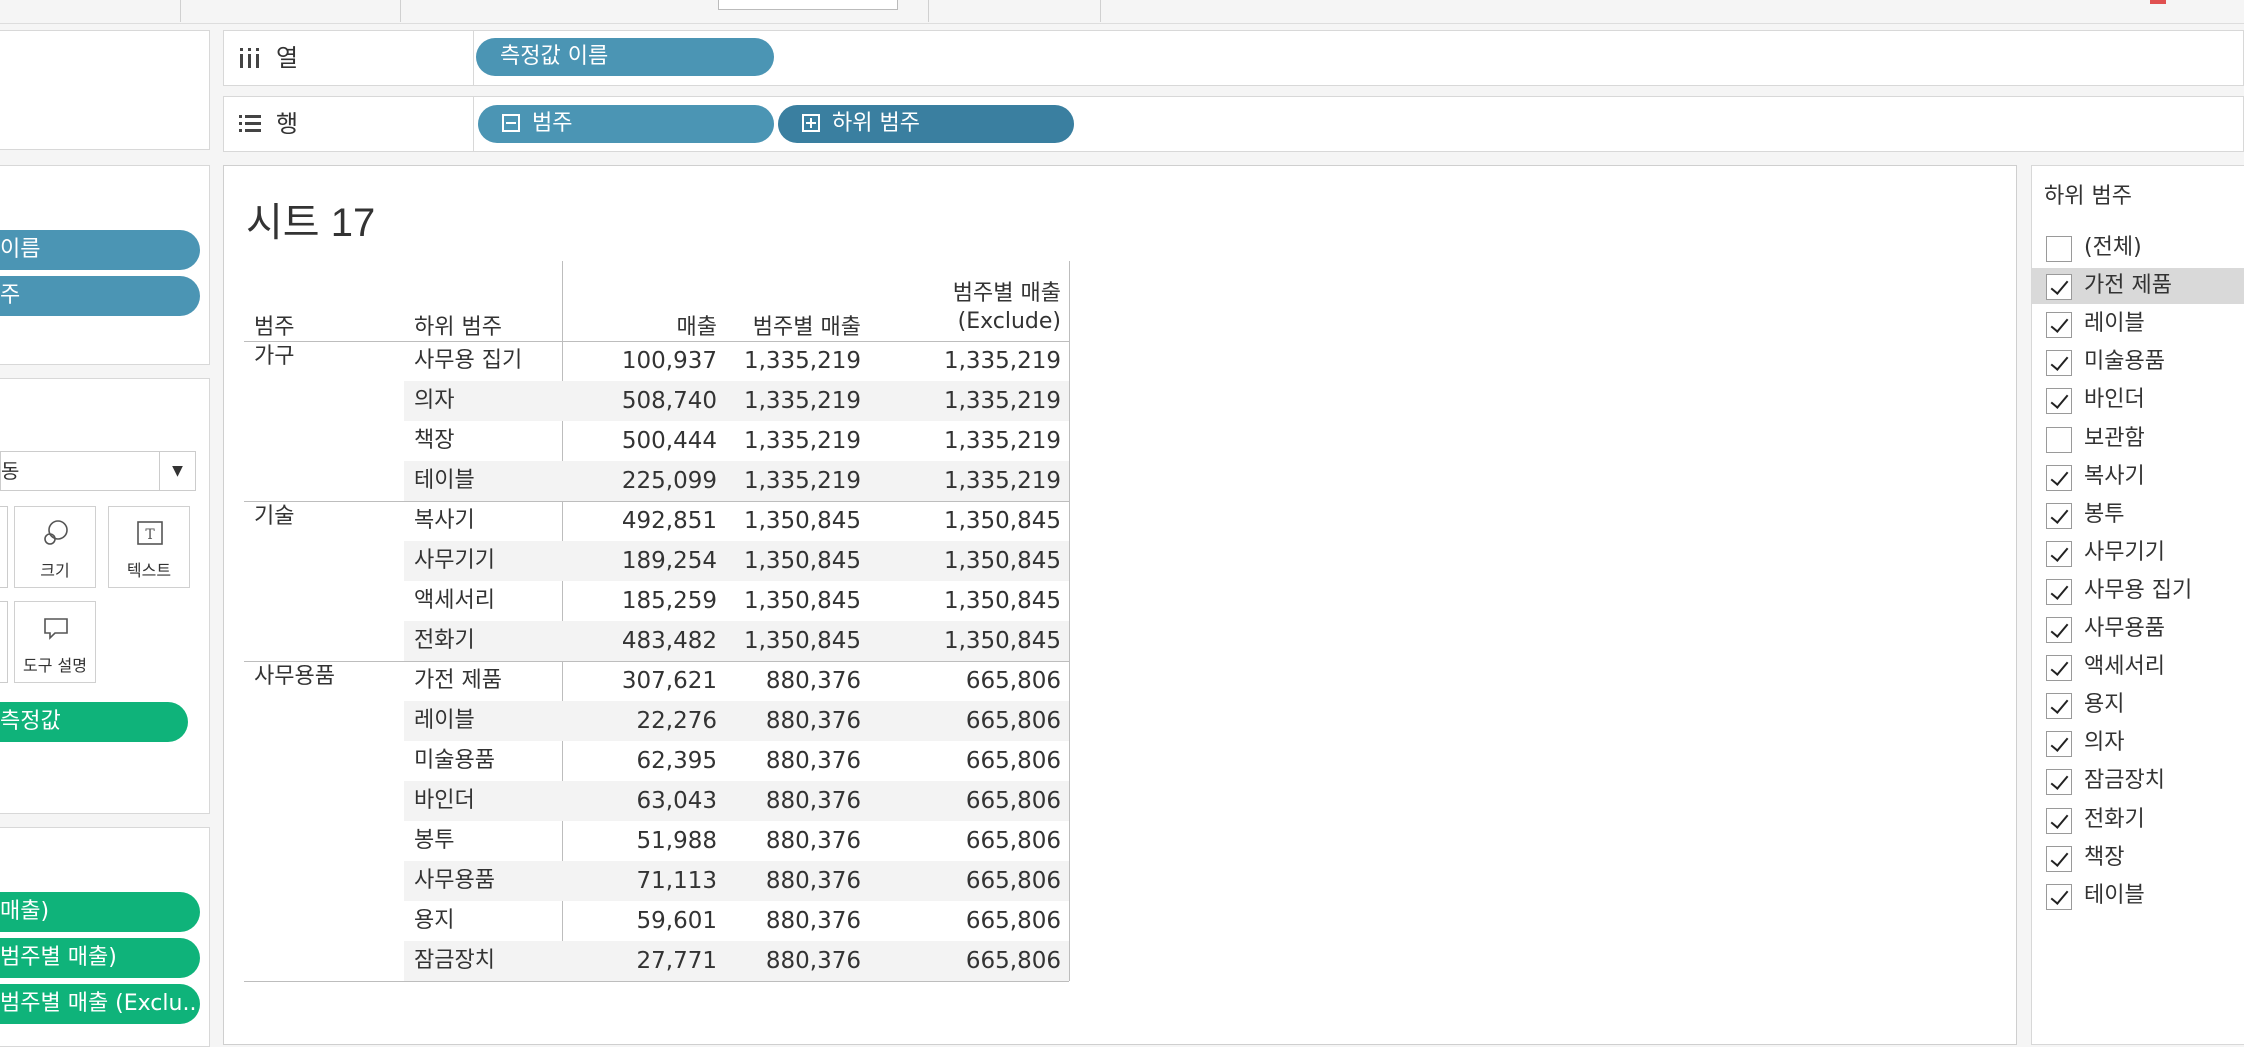  What do you see at coordinates (625, 57) in the screenshot?
I see `measure-names-column-pill: 측정값 이름` at bounding box center [625, 57].